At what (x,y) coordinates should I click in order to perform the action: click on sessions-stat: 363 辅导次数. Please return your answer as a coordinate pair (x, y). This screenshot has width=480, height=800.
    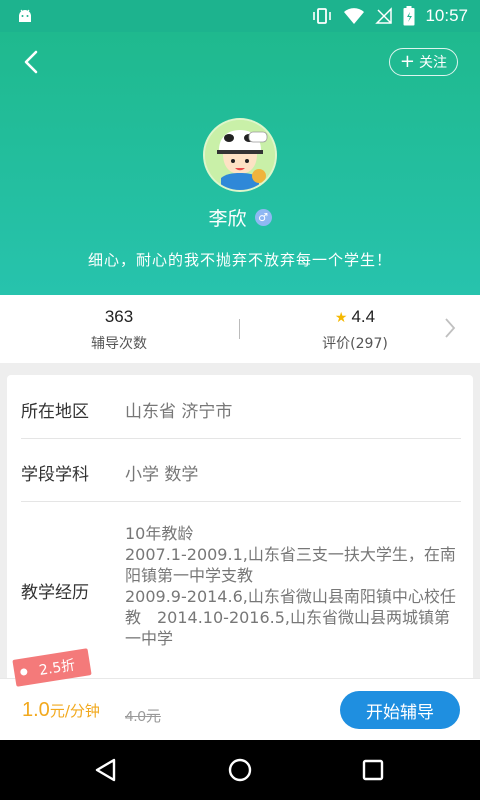
    Looking at the image, I should click on (119, 330).